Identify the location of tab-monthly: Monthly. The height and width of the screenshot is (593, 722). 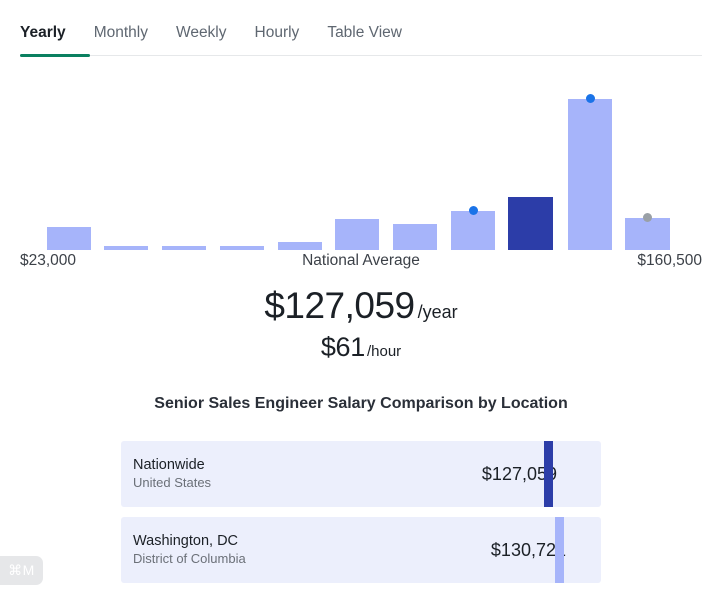
(121, 40).